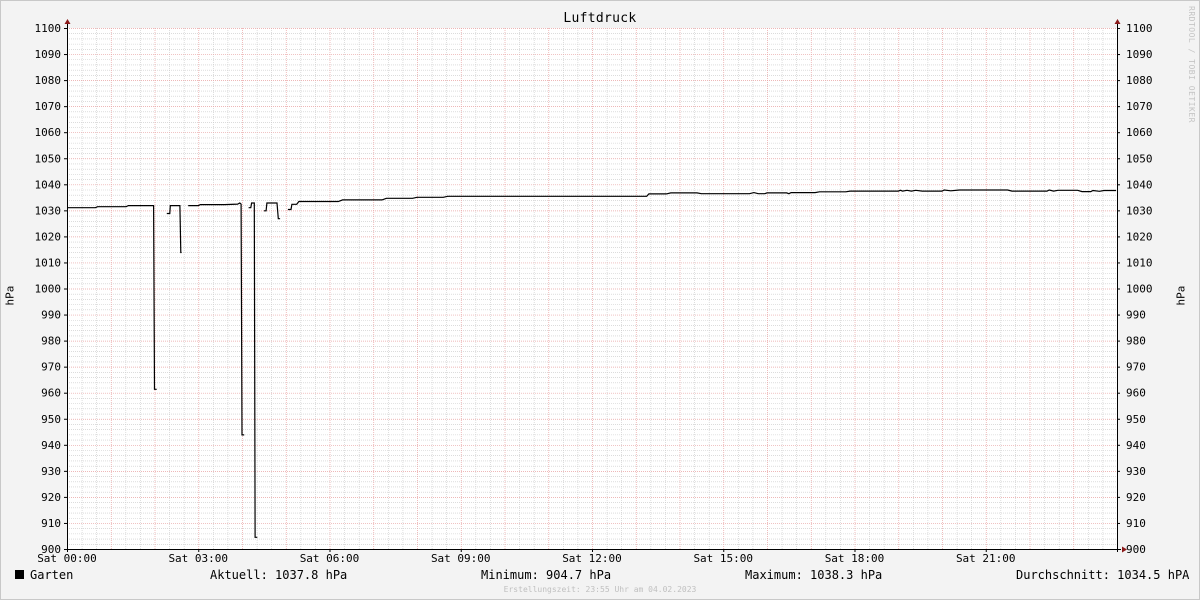 The width and height of the screenshot is (1200, 600). Describe the element at coordinates (1139, 184) in the screenshot. I see `y-tick-label-right: 1040` at that location.